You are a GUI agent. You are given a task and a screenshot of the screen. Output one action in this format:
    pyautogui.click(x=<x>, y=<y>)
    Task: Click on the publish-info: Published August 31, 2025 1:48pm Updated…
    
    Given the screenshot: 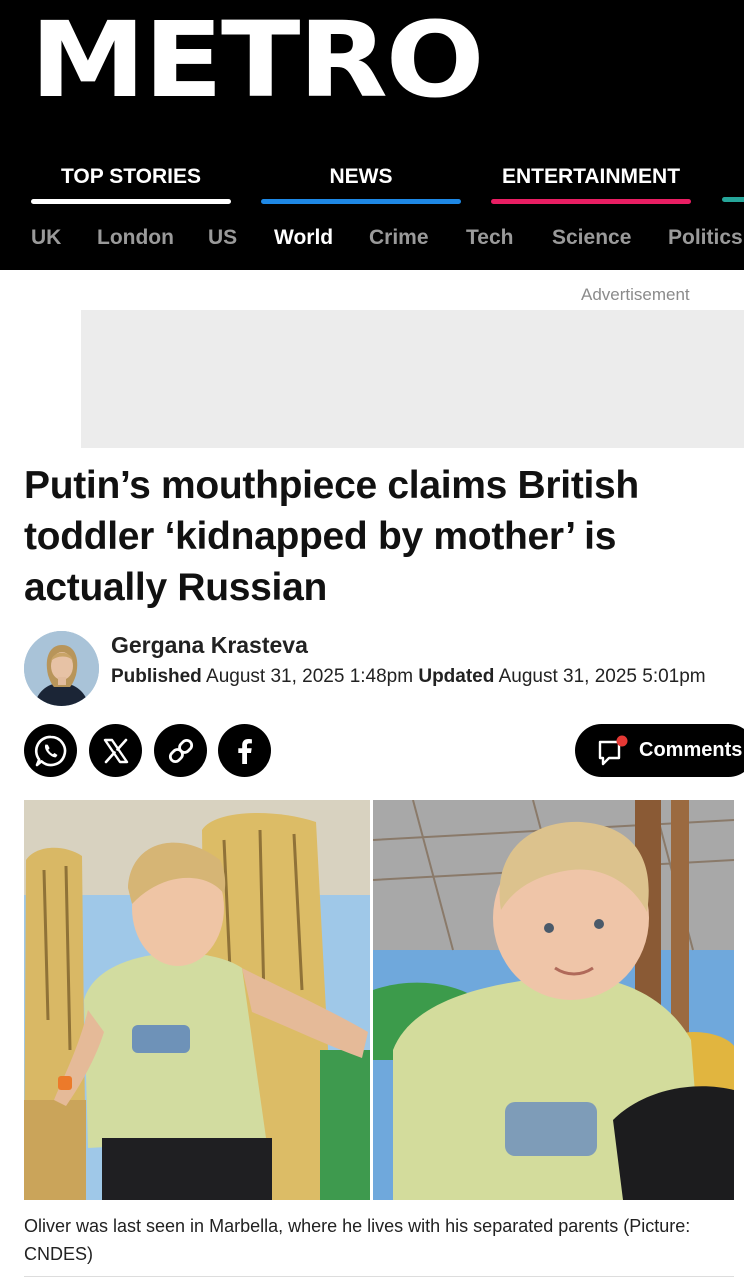 What is the action you would take?
    pyautogui.click(x=408, y=677)
    